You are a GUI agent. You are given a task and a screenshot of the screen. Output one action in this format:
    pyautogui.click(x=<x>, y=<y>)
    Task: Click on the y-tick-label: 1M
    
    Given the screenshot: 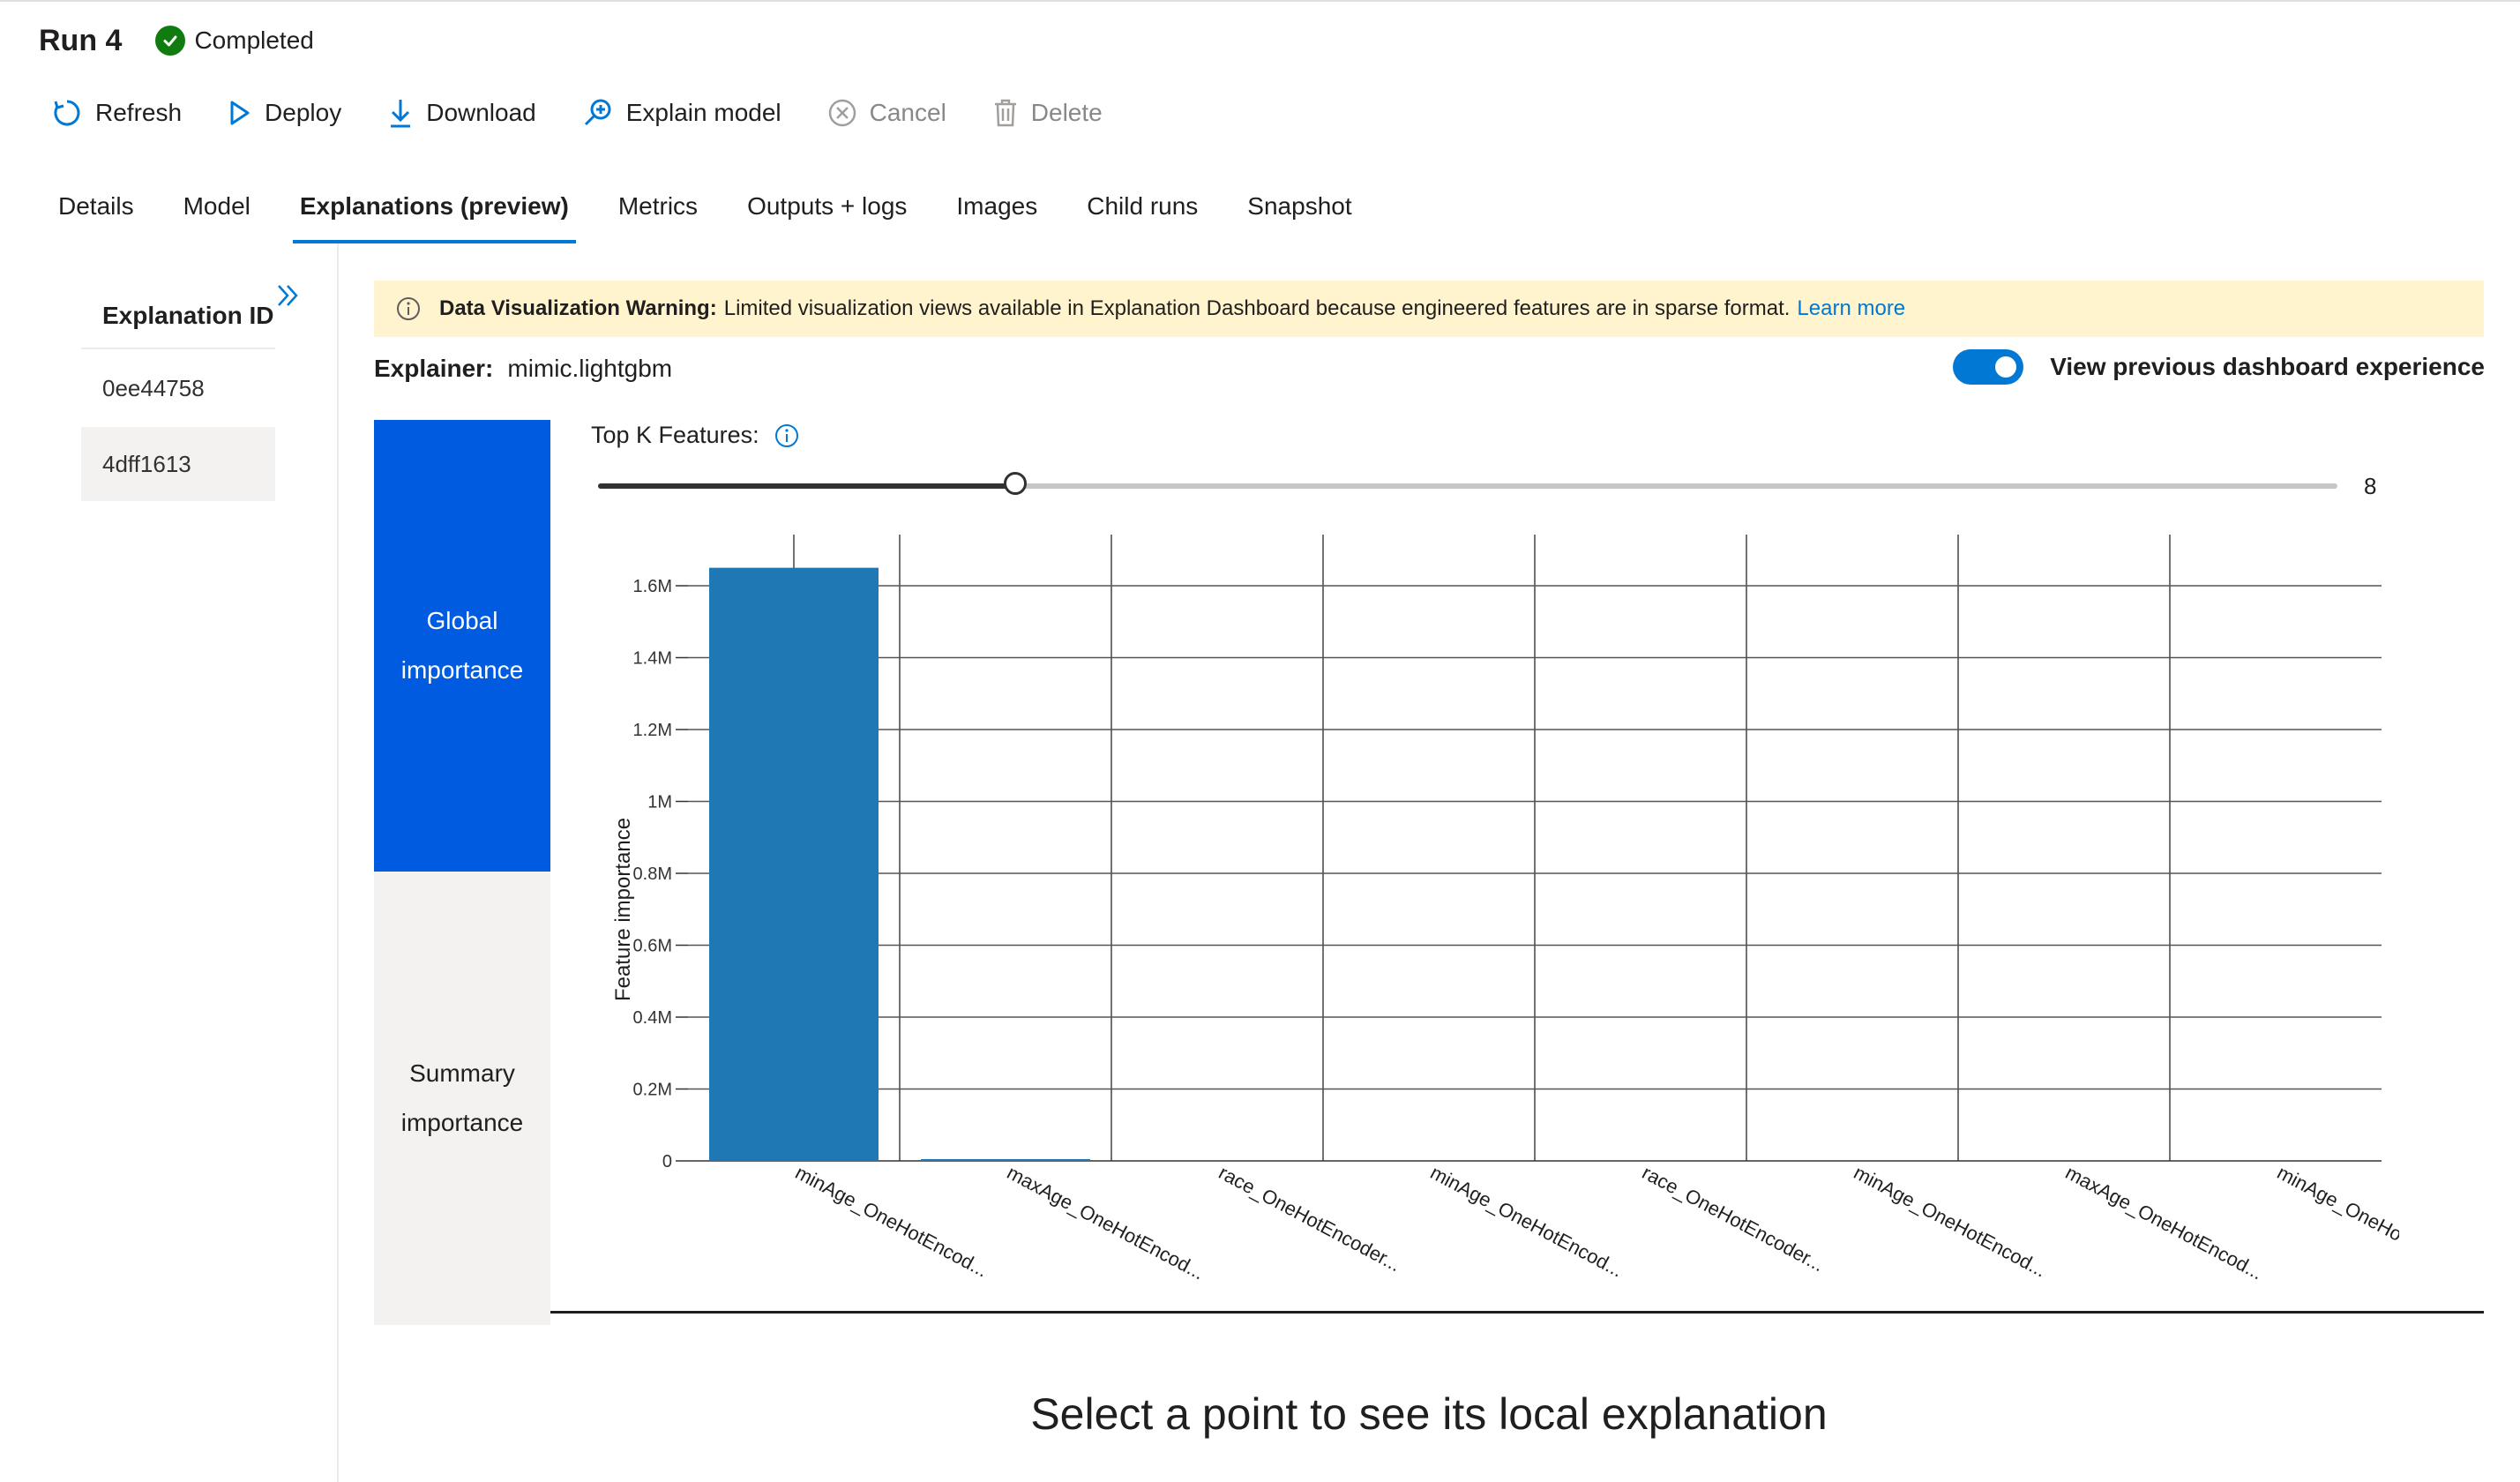 What is the action you would take?
    pyautogui.click(x=659, y=802)
    